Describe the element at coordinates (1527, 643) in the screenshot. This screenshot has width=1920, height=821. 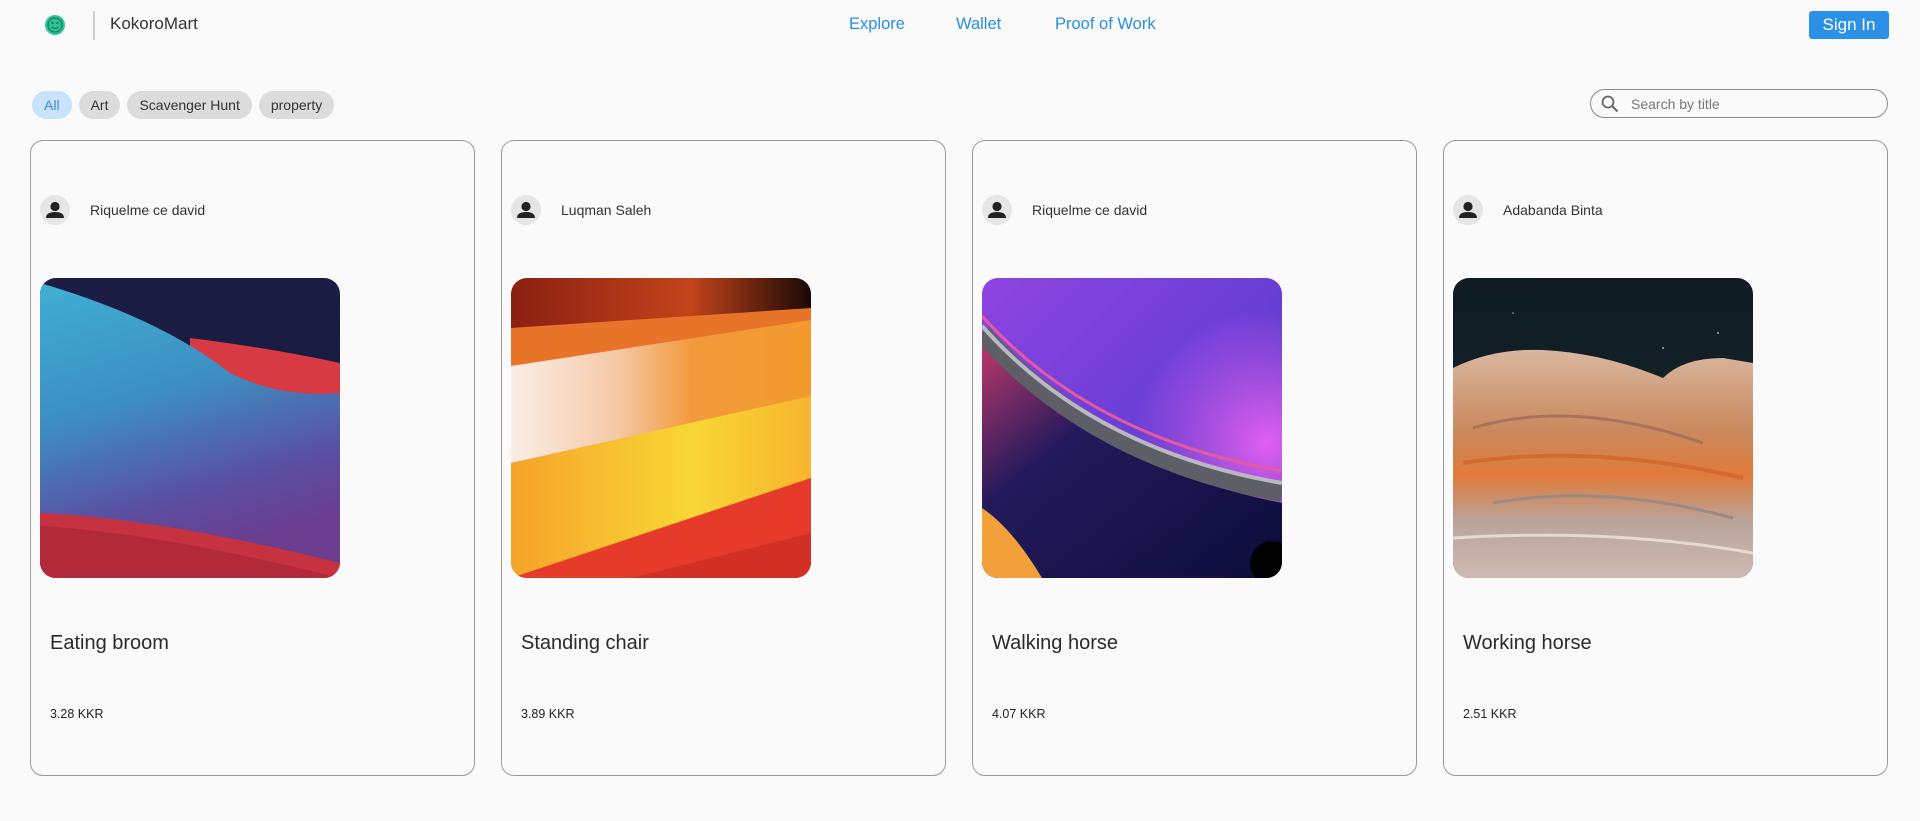
I see `nft-title: Working horse` at that location.